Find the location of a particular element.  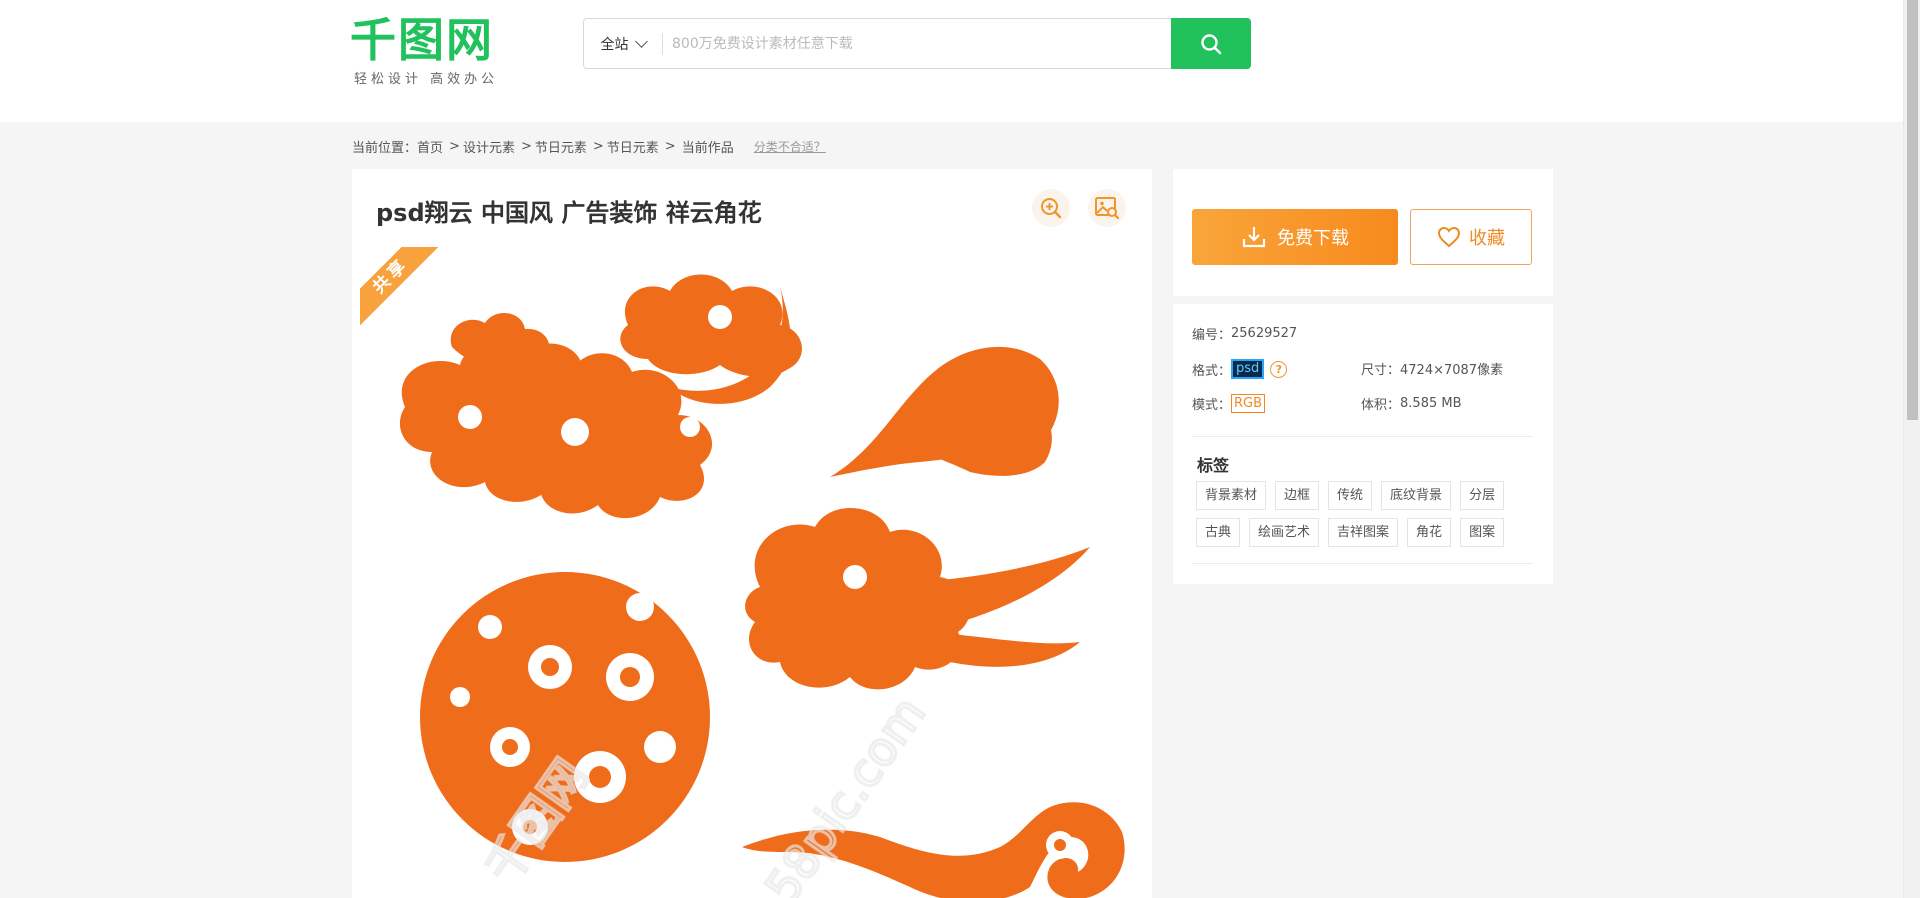

breadcrumb-home: 首页 is located at coordinates (430, 146).